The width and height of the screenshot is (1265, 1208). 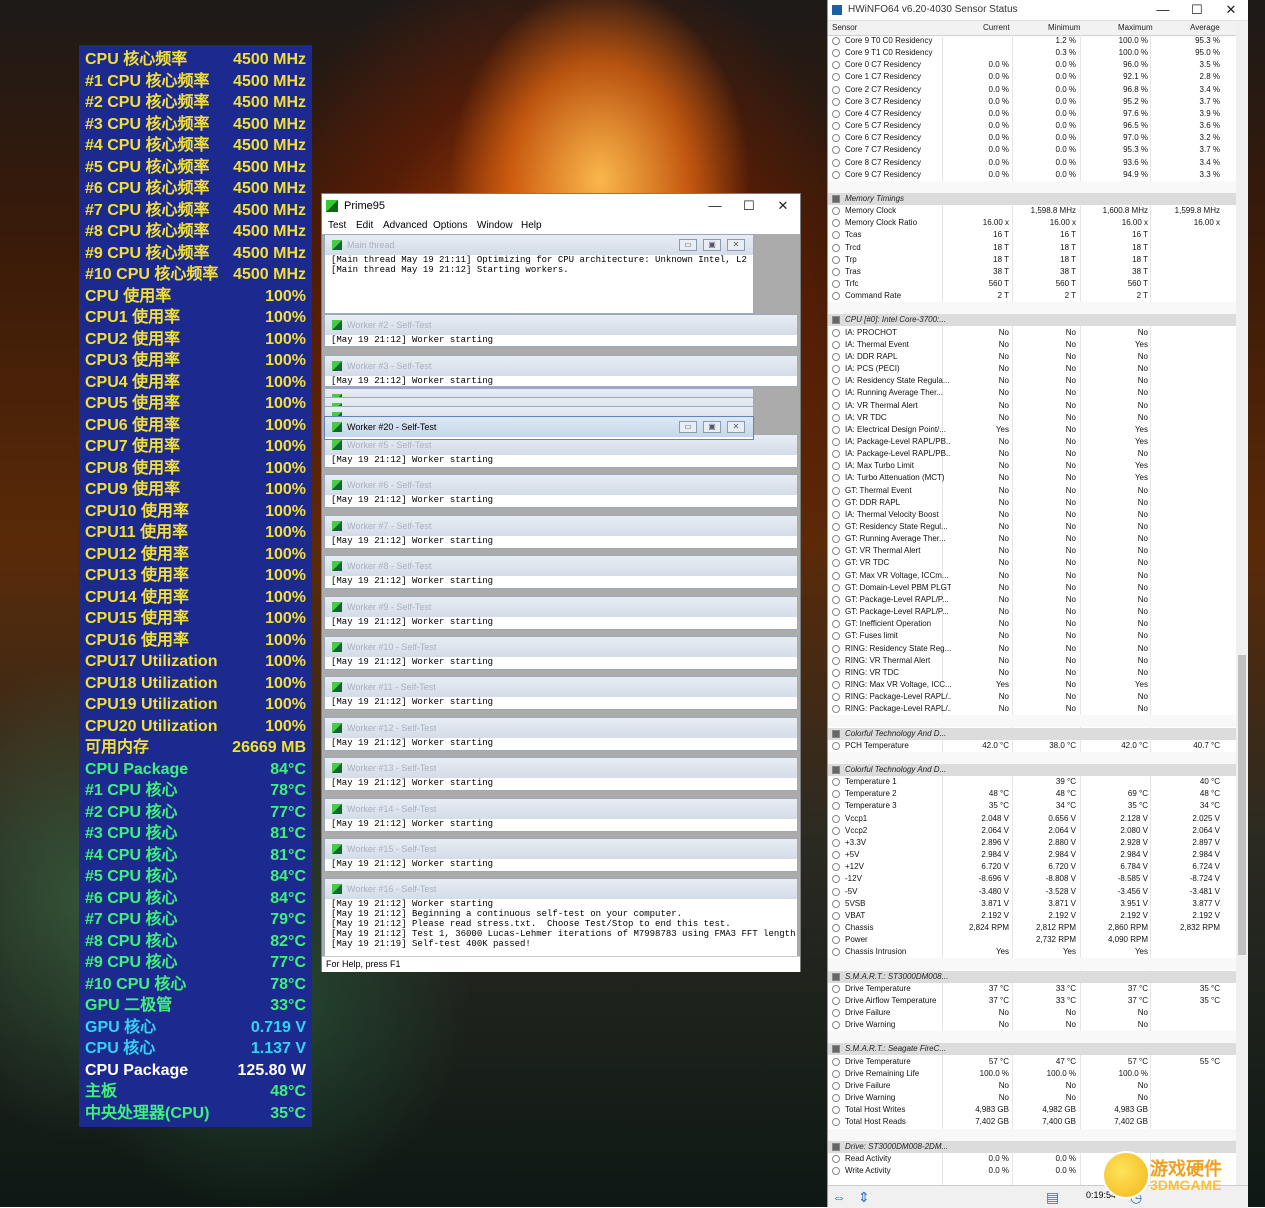 What do you see at coordinates (1032, 649) in the screenshot?
I see `sensor-row: RING: Residency State Reg... No No No` at bounding box center [1032, 649].